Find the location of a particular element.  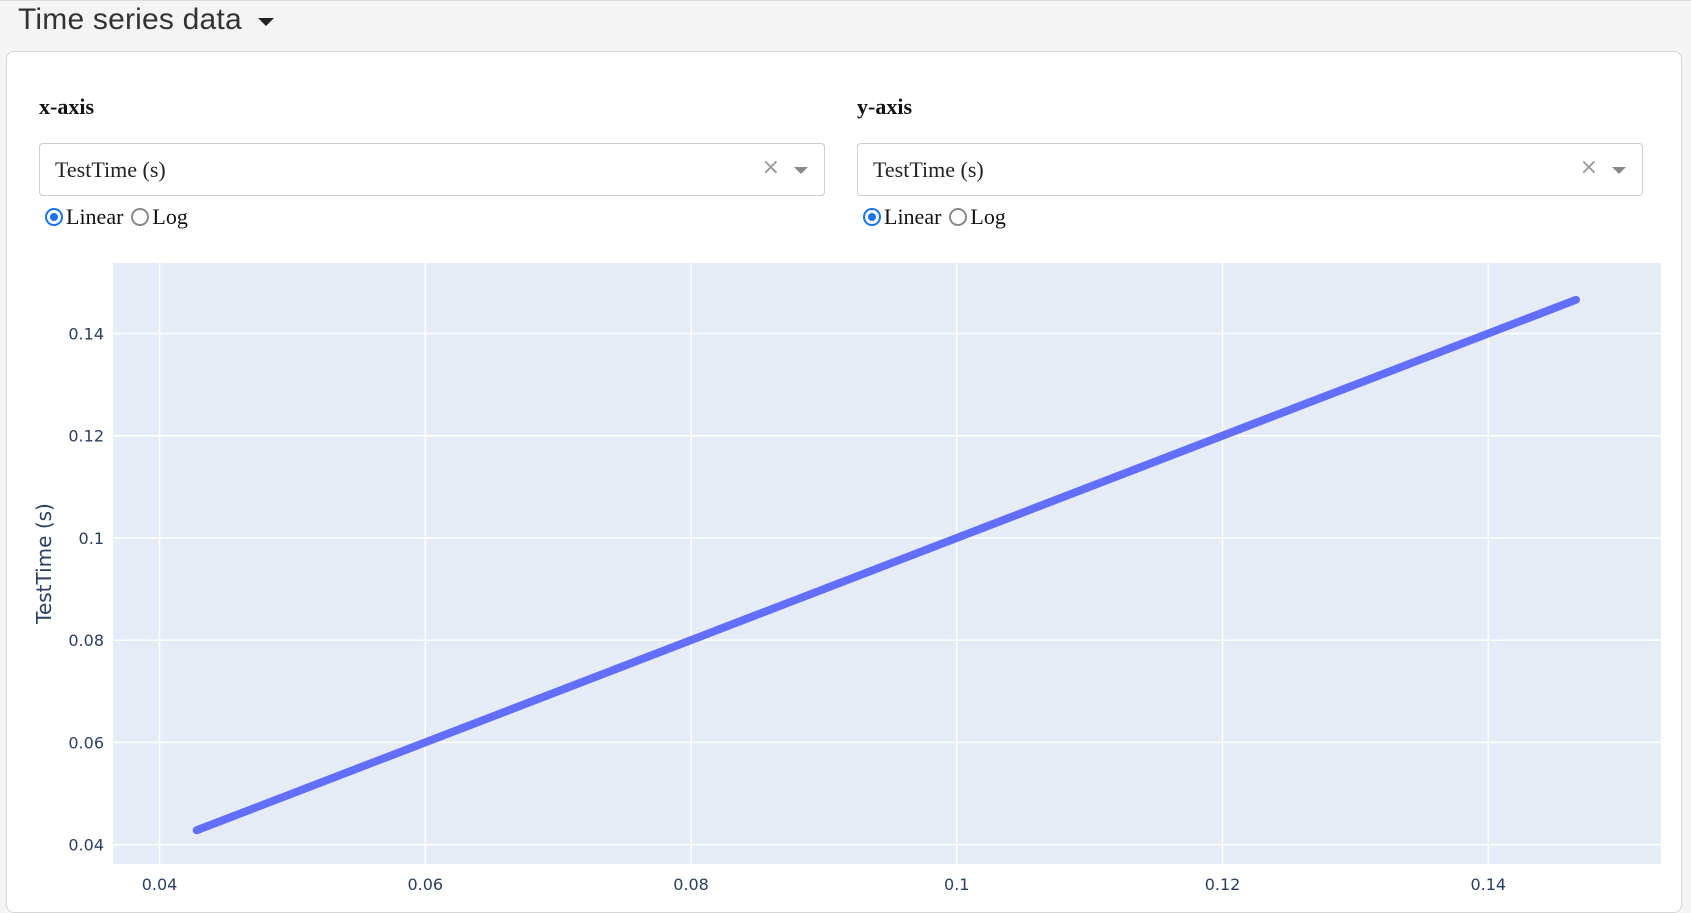

x-tick-label: 0.04 is located at coordinates (160, 882).